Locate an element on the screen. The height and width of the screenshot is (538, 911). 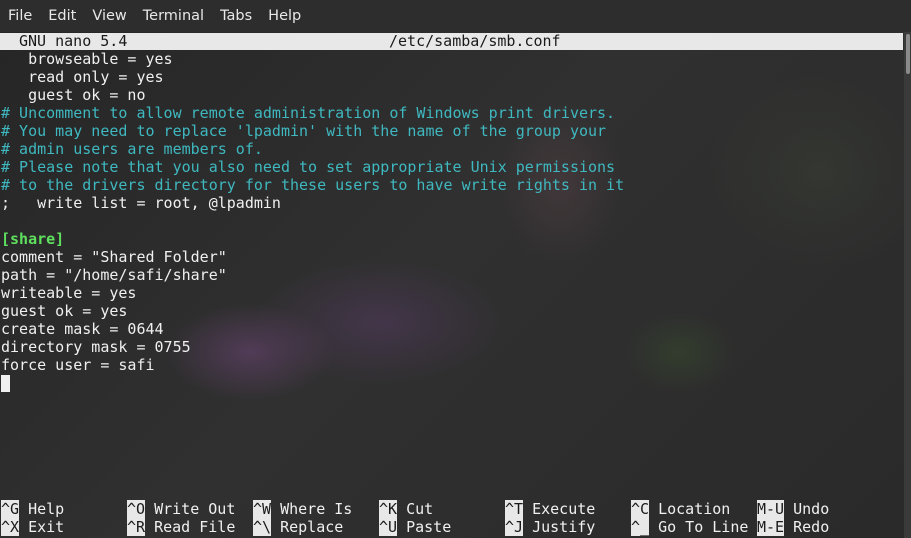
shortcut-key: ^X is located at coordinates (10, 527).